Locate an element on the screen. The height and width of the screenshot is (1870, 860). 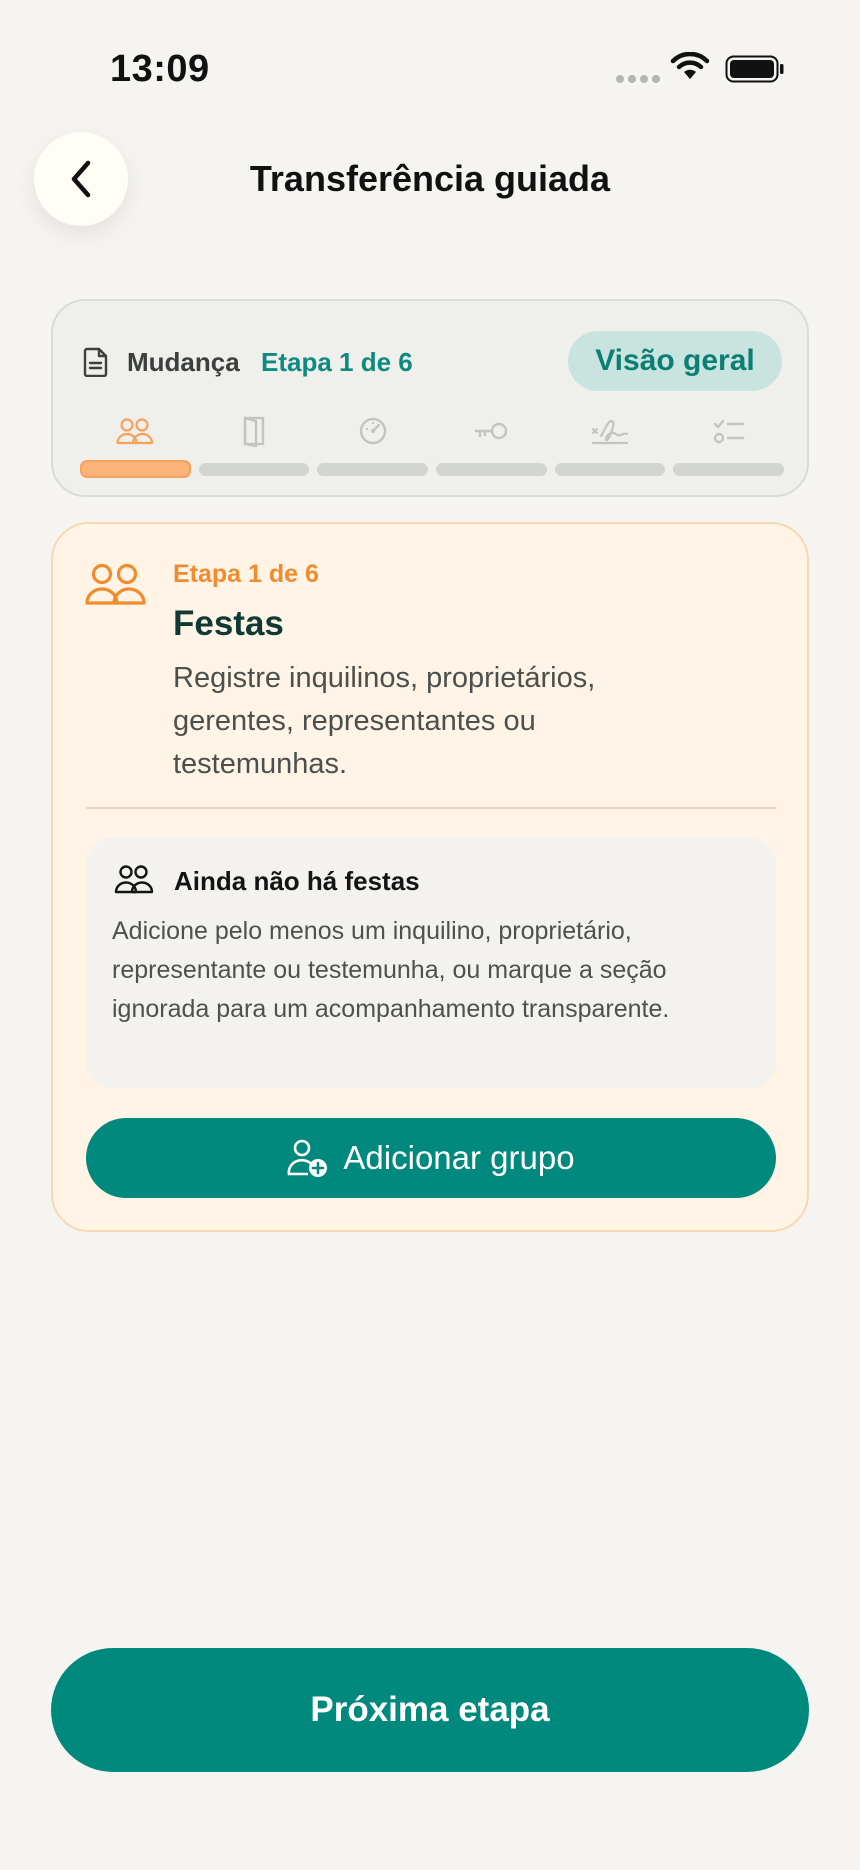
step-4-keys is located at coordinates (491, 444).